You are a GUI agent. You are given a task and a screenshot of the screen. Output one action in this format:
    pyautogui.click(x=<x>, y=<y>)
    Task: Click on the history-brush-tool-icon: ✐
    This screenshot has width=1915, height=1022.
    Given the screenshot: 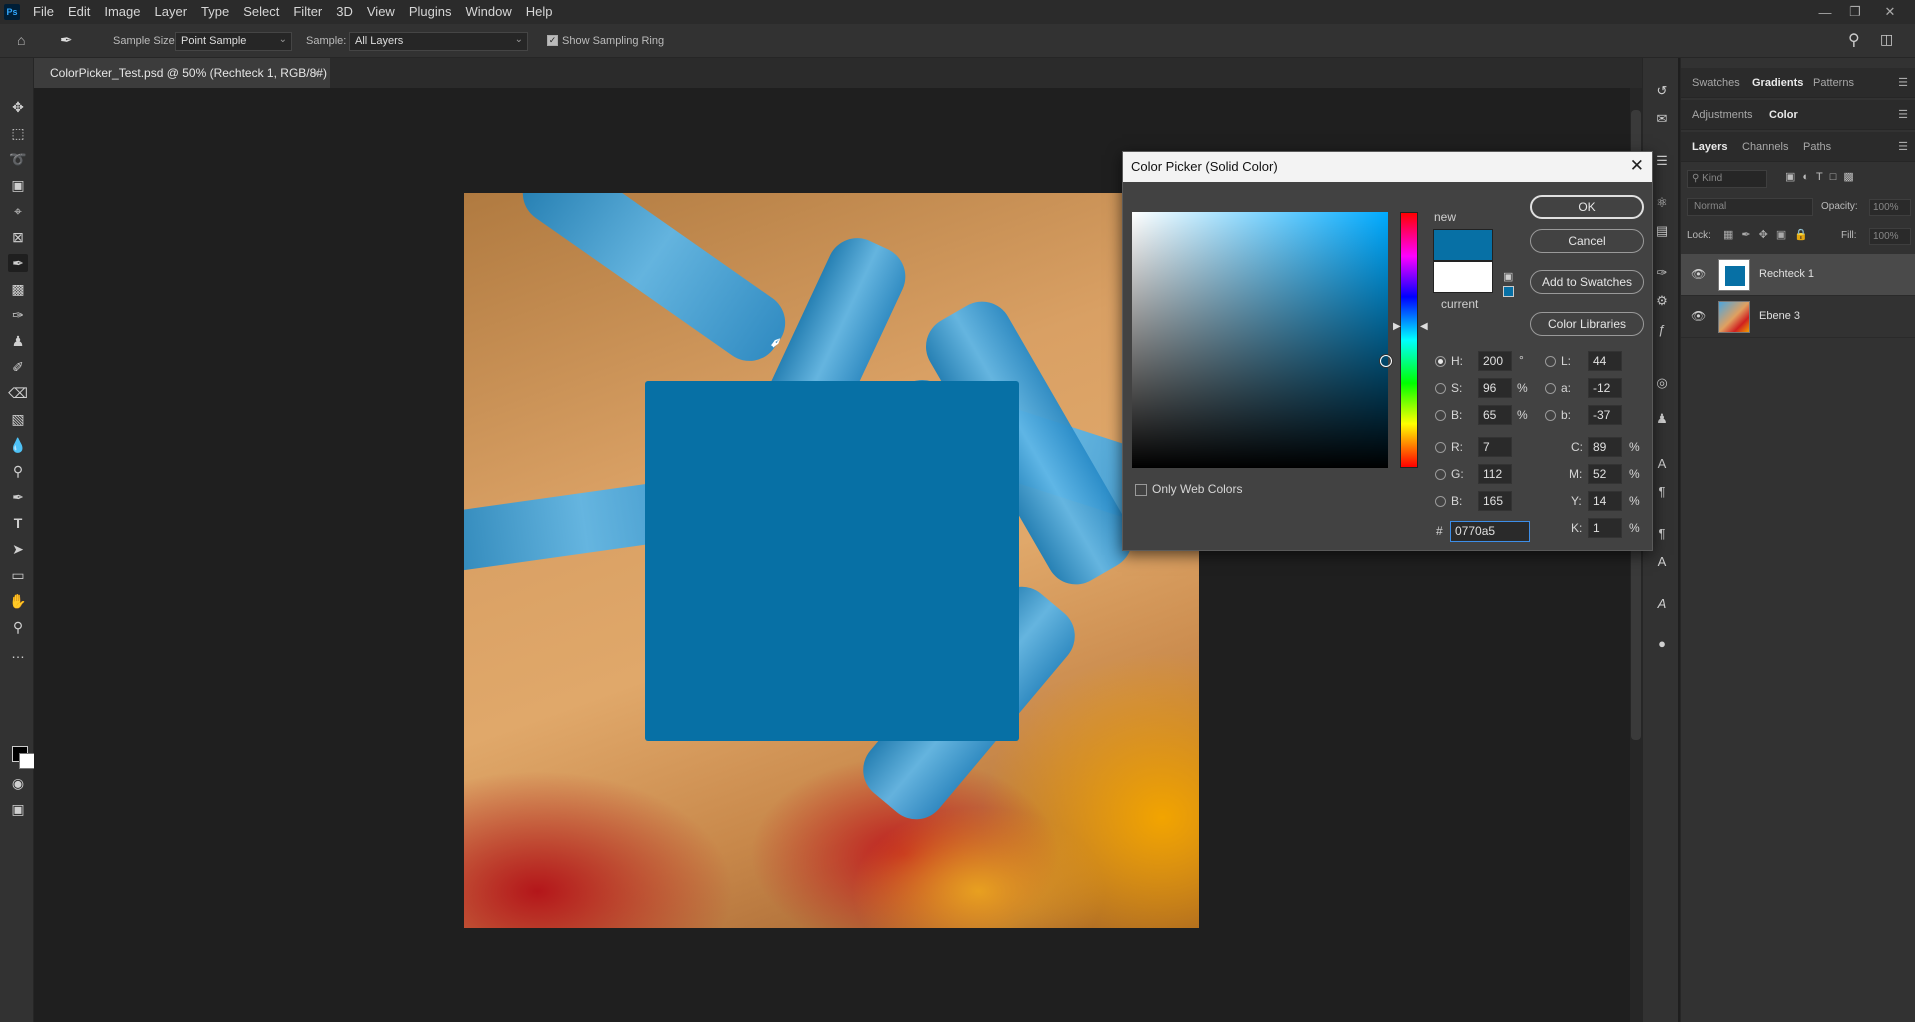 What is the action you would take?
    pyautogui.click(x=18, y=367)
    